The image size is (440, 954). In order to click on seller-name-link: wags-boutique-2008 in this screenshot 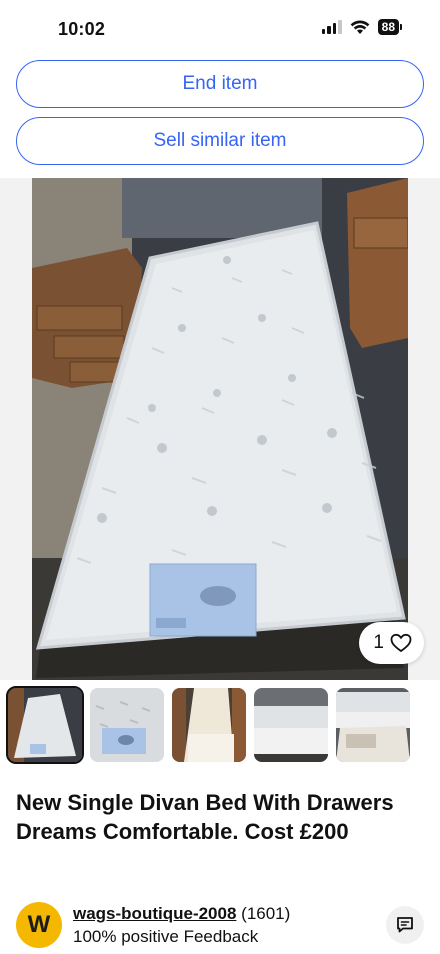, I will do `click(154, 913)`.